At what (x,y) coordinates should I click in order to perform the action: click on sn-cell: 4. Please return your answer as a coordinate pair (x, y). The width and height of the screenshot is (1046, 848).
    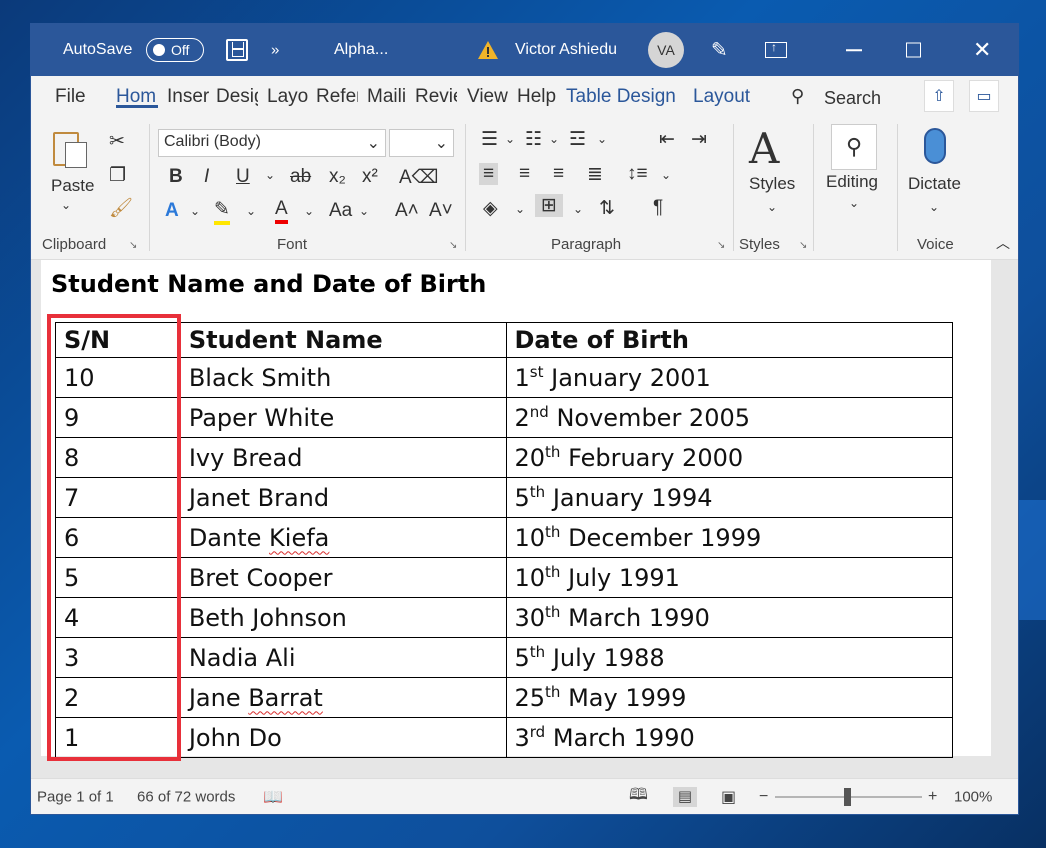
    Looking at the image, I should click on (118, 617).